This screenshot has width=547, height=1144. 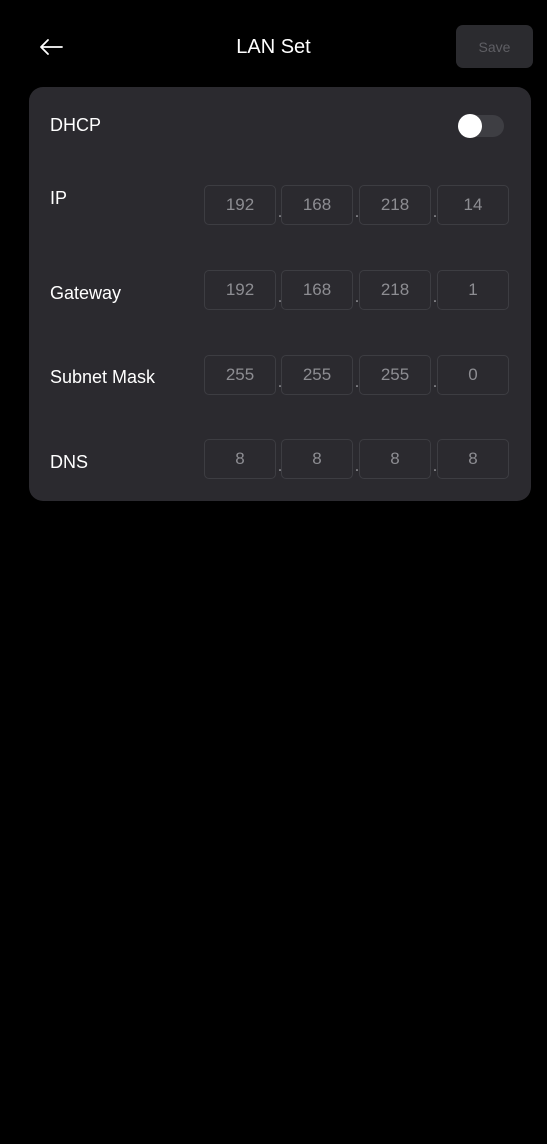 What do you see at coordinates (86, 293) in the screenshot?
I see `gateway-label: Gateway` at bounding box center [86, 293].